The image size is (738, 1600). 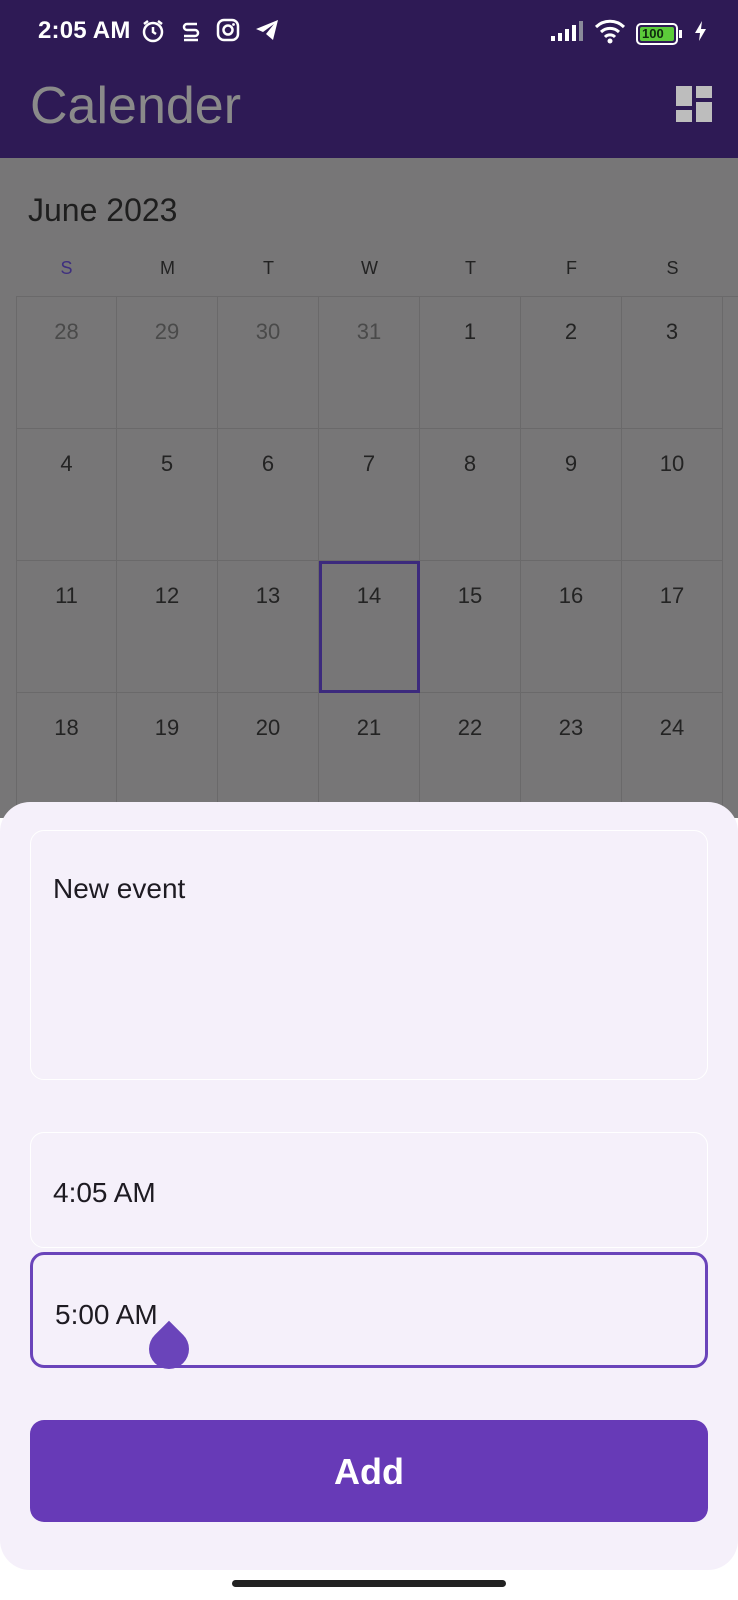 I want to click on day-cell: 9, so click(x=571, y=495).